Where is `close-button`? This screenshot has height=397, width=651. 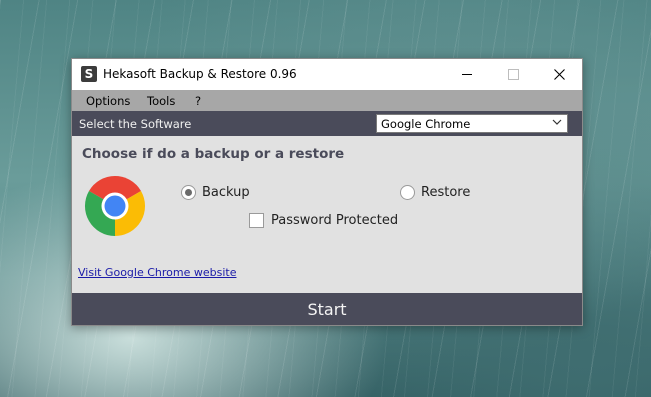 close-button is located at coordinates (559, 74).